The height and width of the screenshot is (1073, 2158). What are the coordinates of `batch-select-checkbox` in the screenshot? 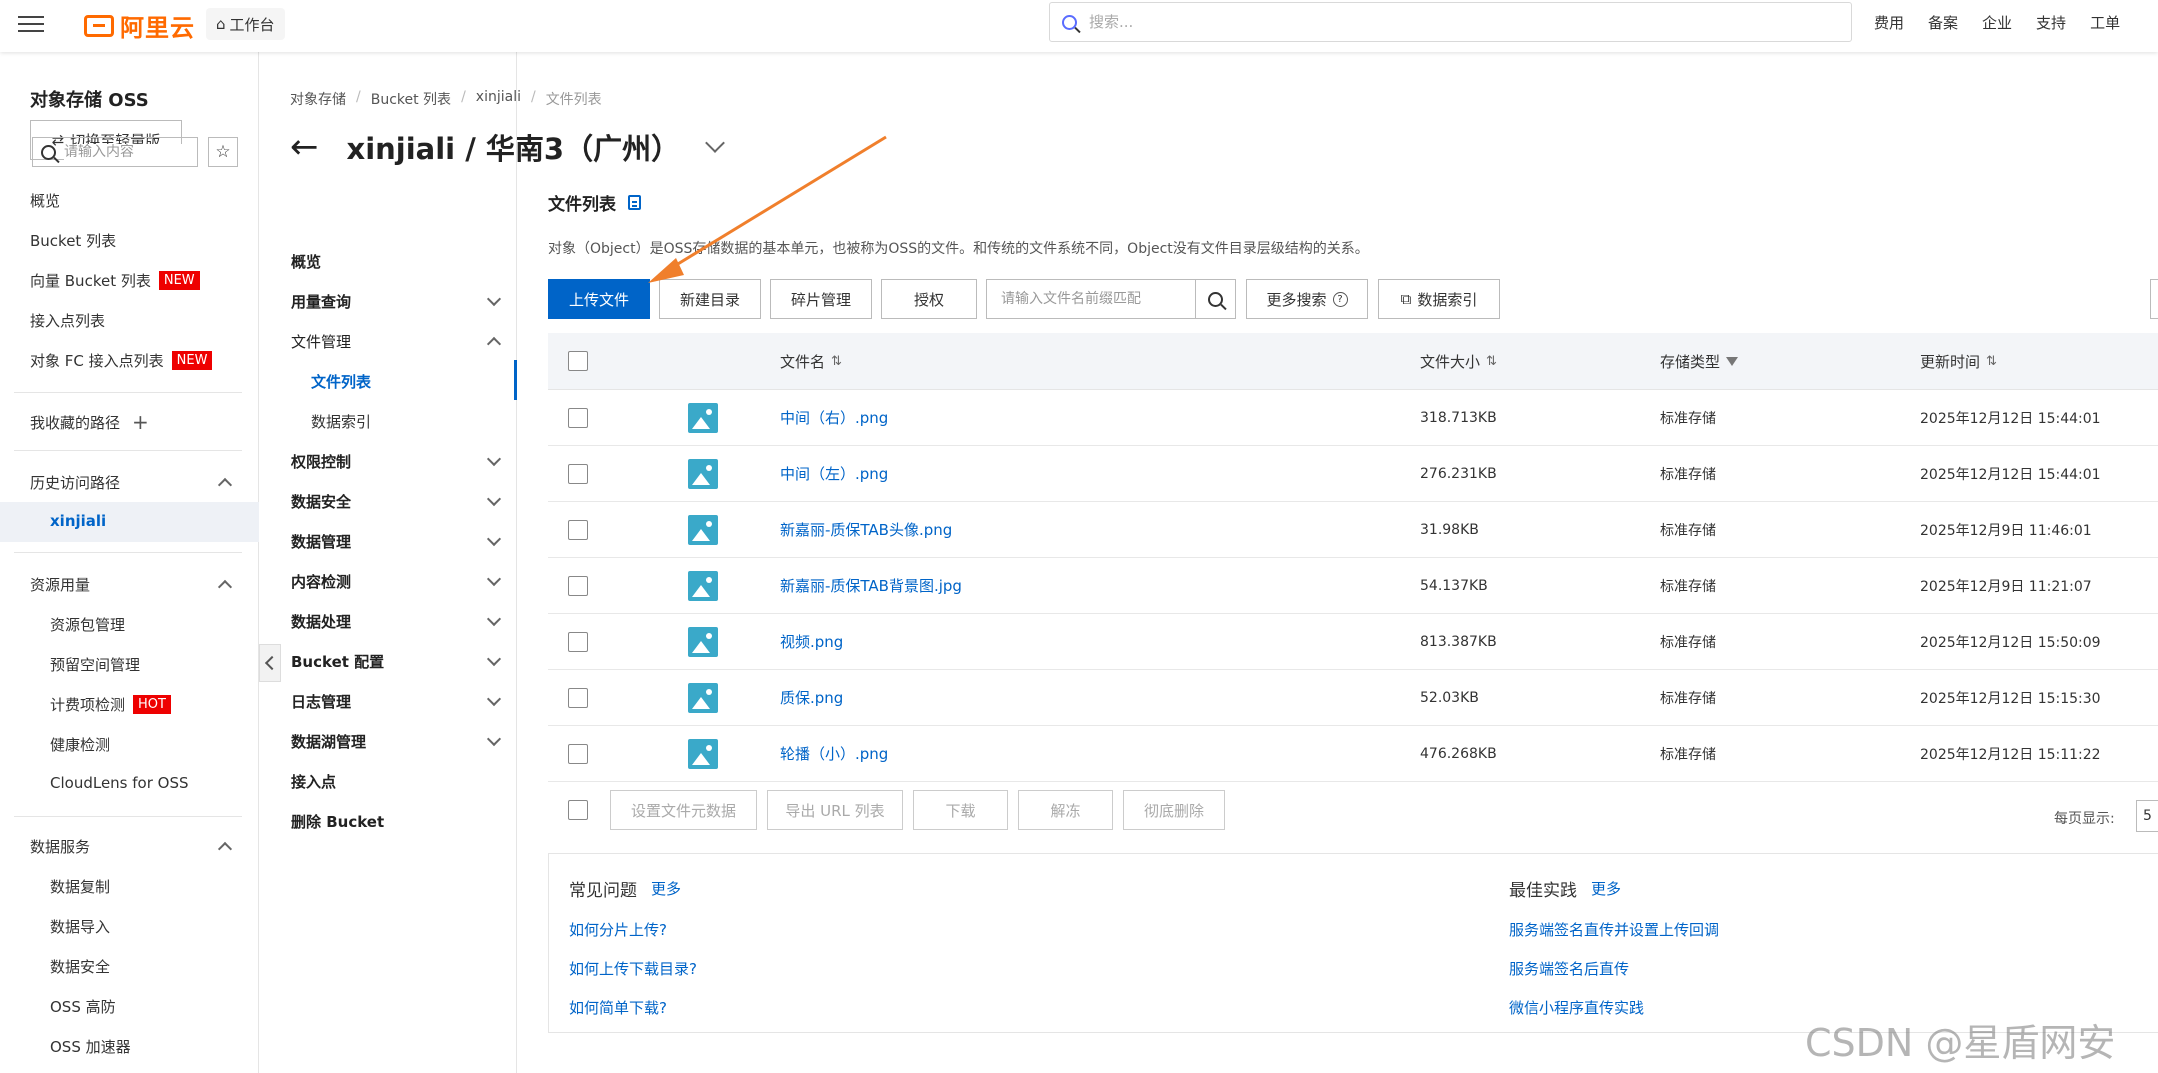 It's located at (578, 810).